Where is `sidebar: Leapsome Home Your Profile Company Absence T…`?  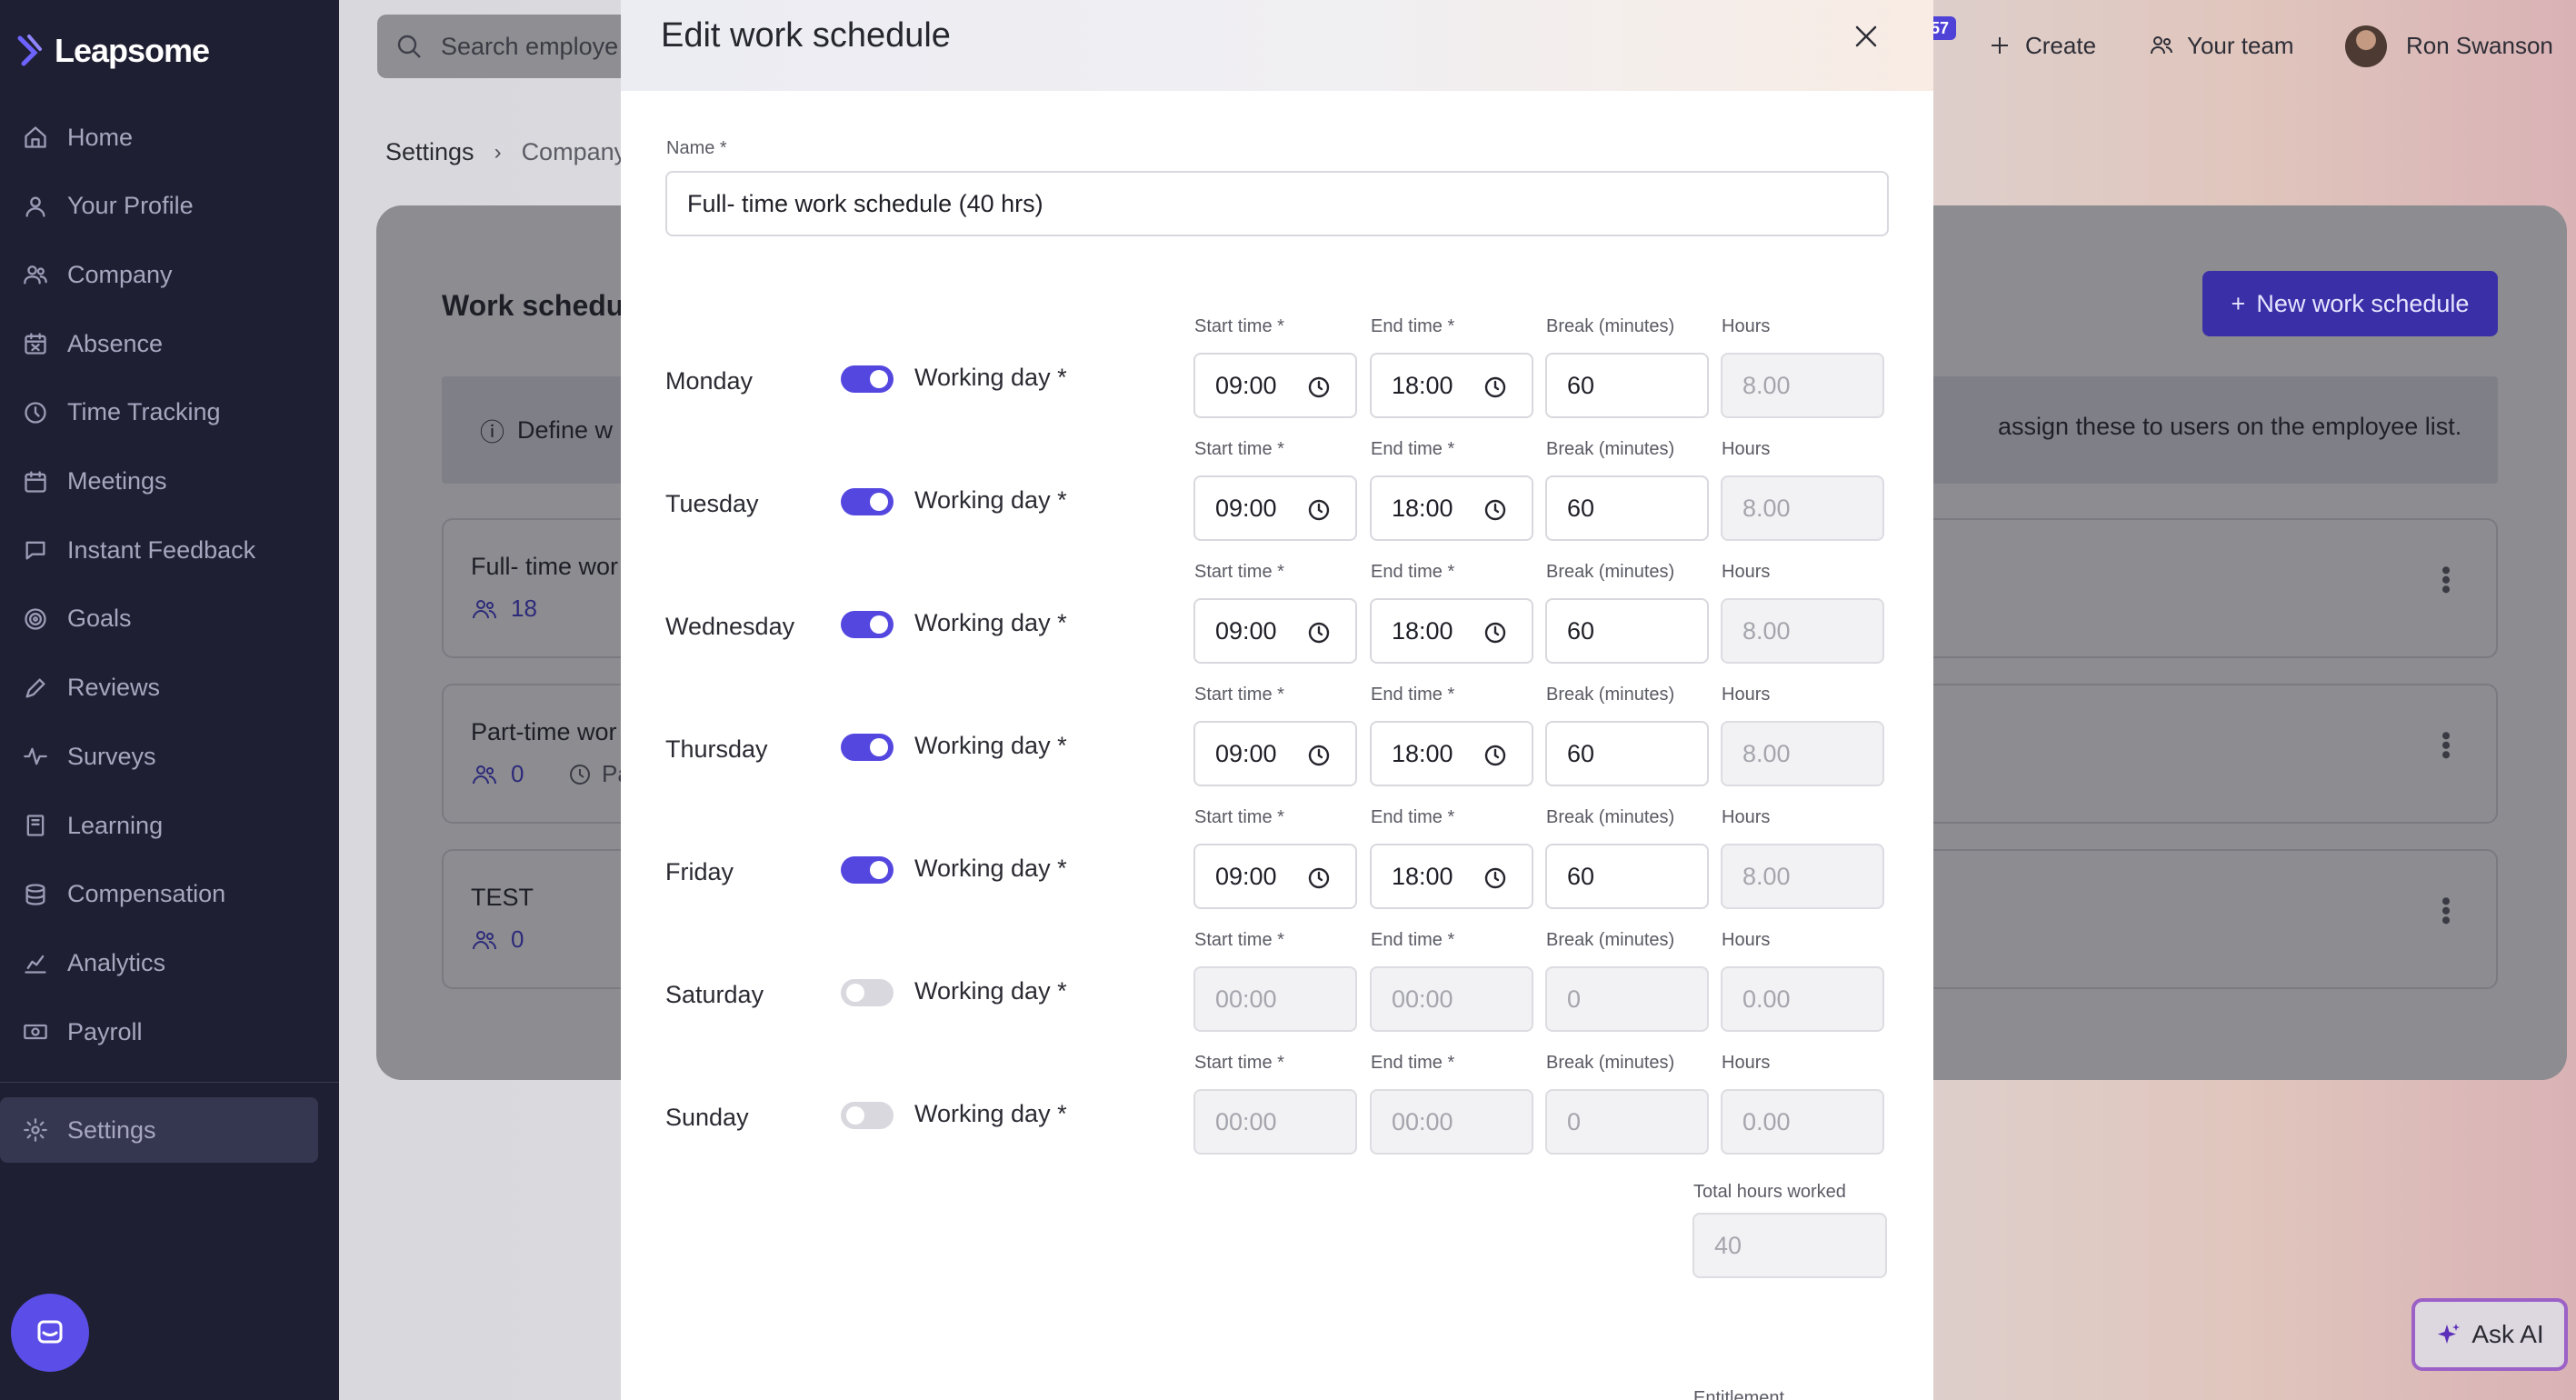 sidebar: Leapsome Home Your Profile Company Absence T… is located at coordinates (169, 700).